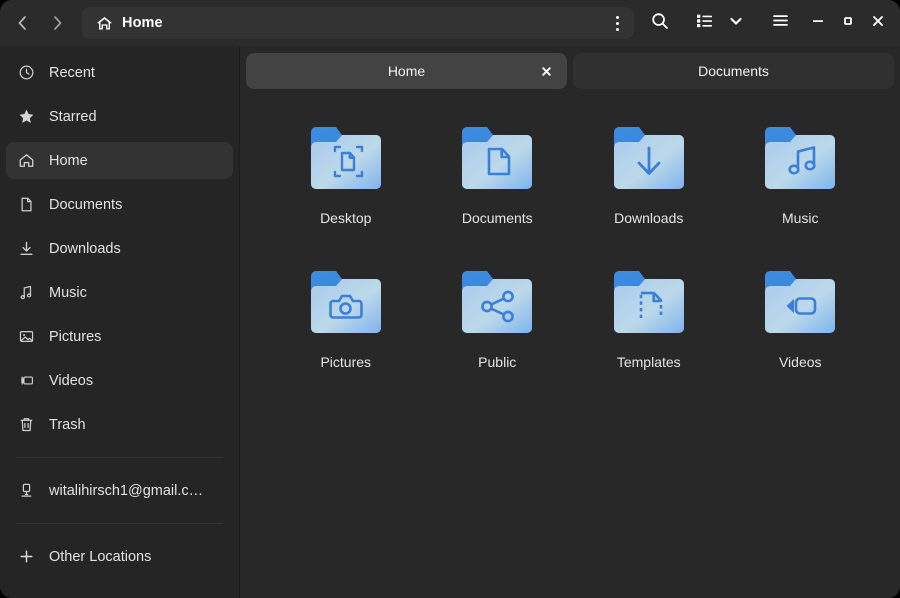 Image resolution: width=900 pixels, height=598 pixels. What do you see at coordinates (119, 380) in the screenshot?
I see `sidebar-item-videos: Videos` at bounding box center [119, 380].